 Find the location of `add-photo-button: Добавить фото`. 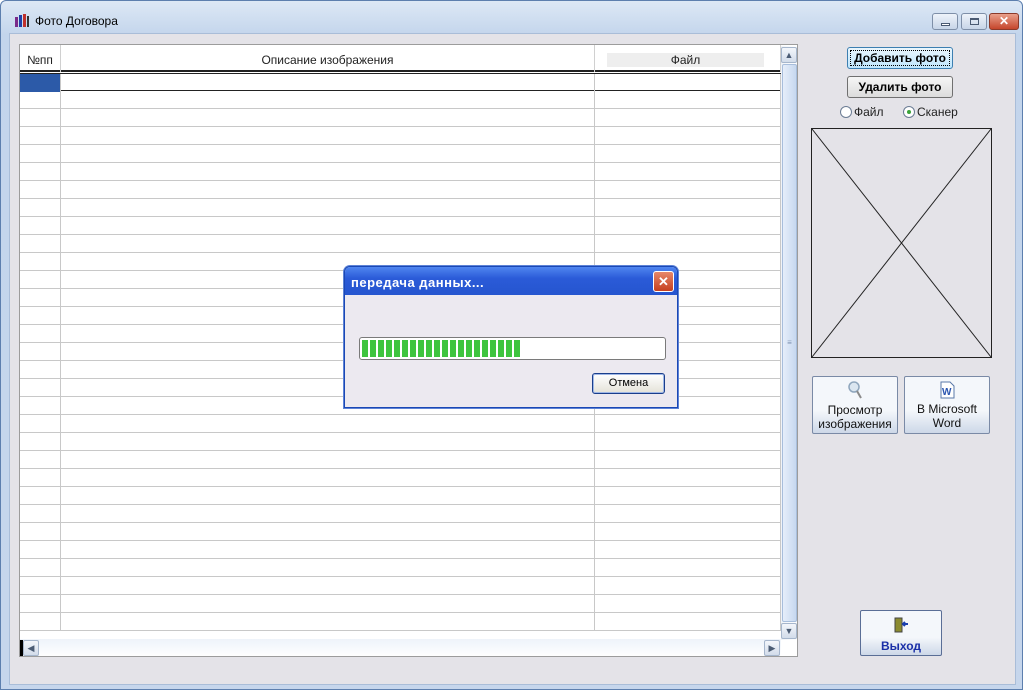

add-photo-button: Добавить фото is located at coordinates (900, 58).